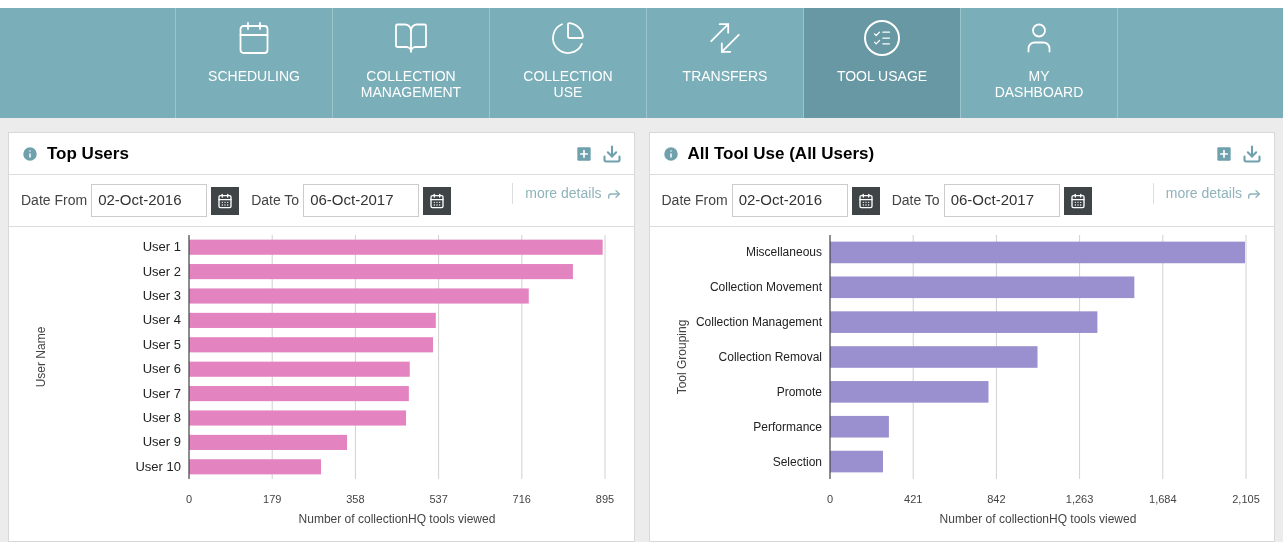  What do you see at coordinates (355, 499) in the screenshot?
I see `tick-label: 358` at bounding box center [355, 499].